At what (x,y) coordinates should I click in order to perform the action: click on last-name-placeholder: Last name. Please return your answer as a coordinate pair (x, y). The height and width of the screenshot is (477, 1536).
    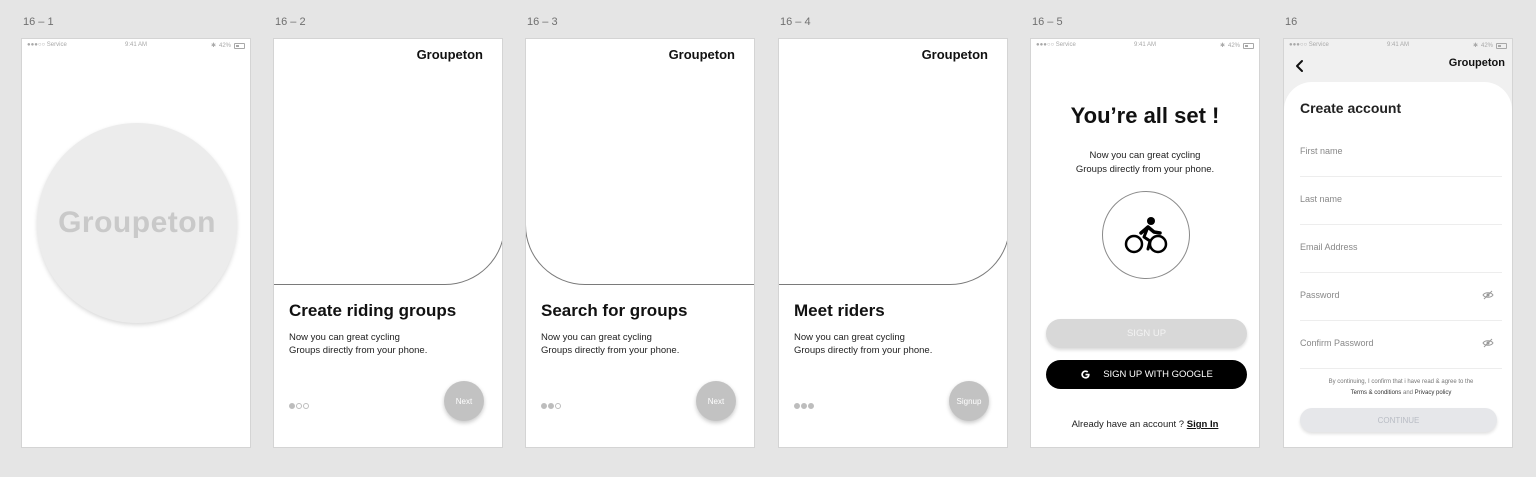
    Looking at the image, I should click on (1321, 199).